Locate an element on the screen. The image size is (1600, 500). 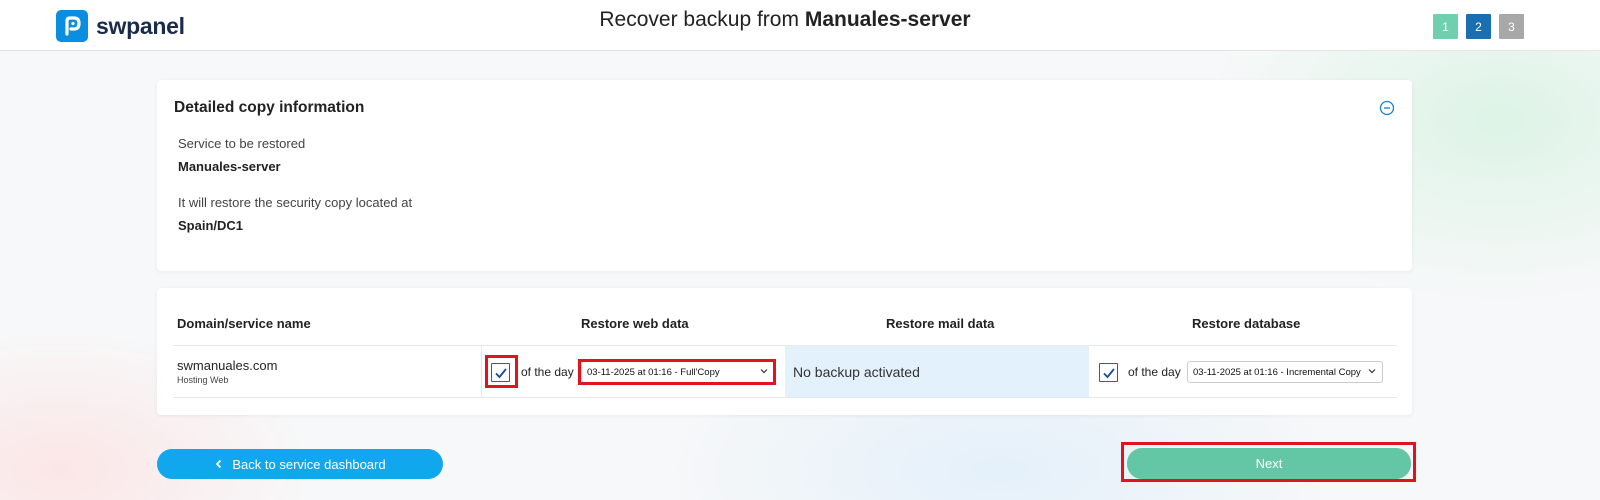
domain-name: swmanuales.com is located at coordinates (227, 365).